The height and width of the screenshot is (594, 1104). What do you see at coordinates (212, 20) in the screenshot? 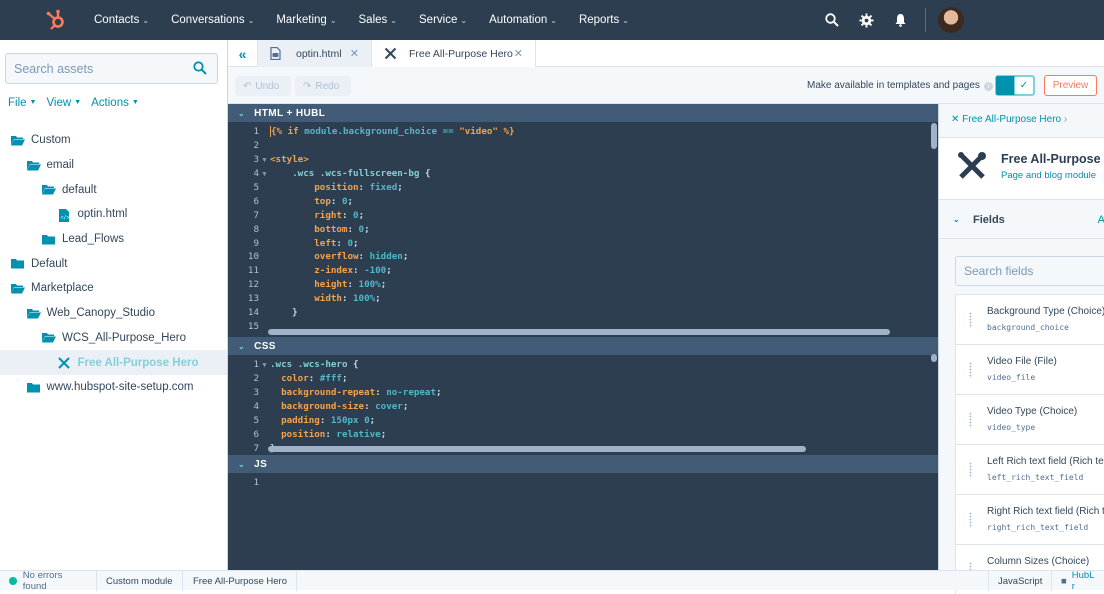
I see `nav-item-conversations: Conversations ⌄` at bounding box center [212, 20].